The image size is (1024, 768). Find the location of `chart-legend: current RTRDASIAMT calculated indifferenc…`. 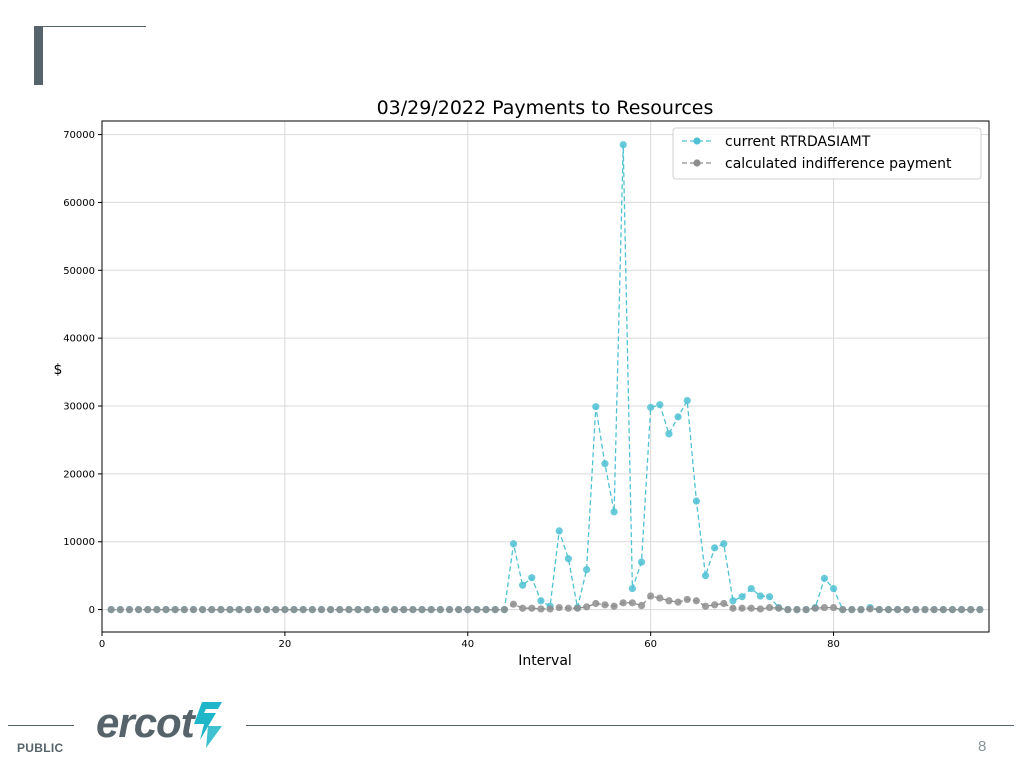

chart-legend: current RTRDASIAMT calculated indifferenc… is located at coordinates (827, 153).